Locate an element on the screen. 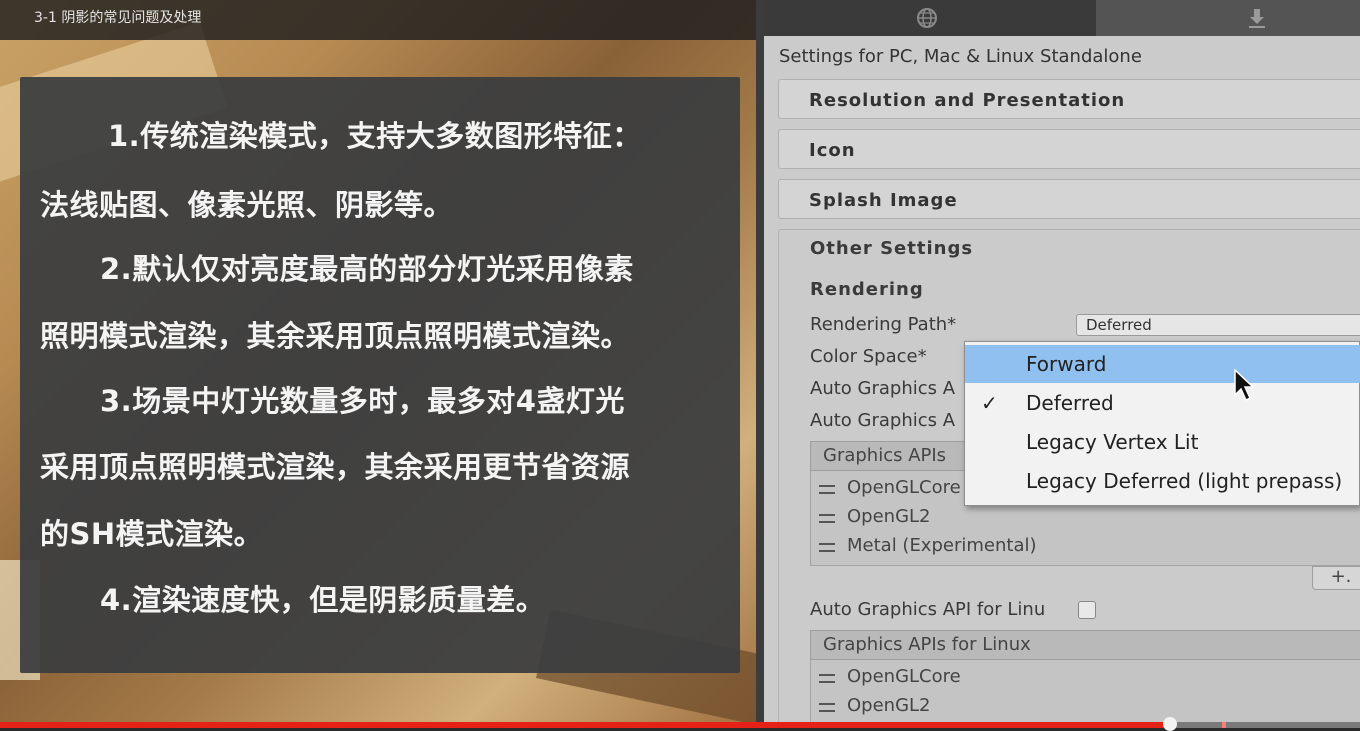 The height and width of the screenshot is (731, 1360). color-space-label: Color Space* is located at coordinates (868, 356).